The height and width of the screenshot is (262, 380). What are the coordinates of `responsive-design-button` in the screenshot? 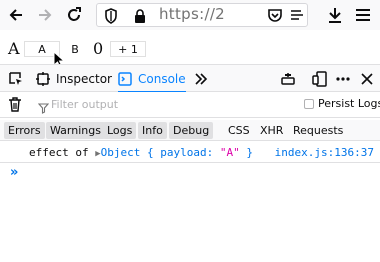 It's located at (320, 78).